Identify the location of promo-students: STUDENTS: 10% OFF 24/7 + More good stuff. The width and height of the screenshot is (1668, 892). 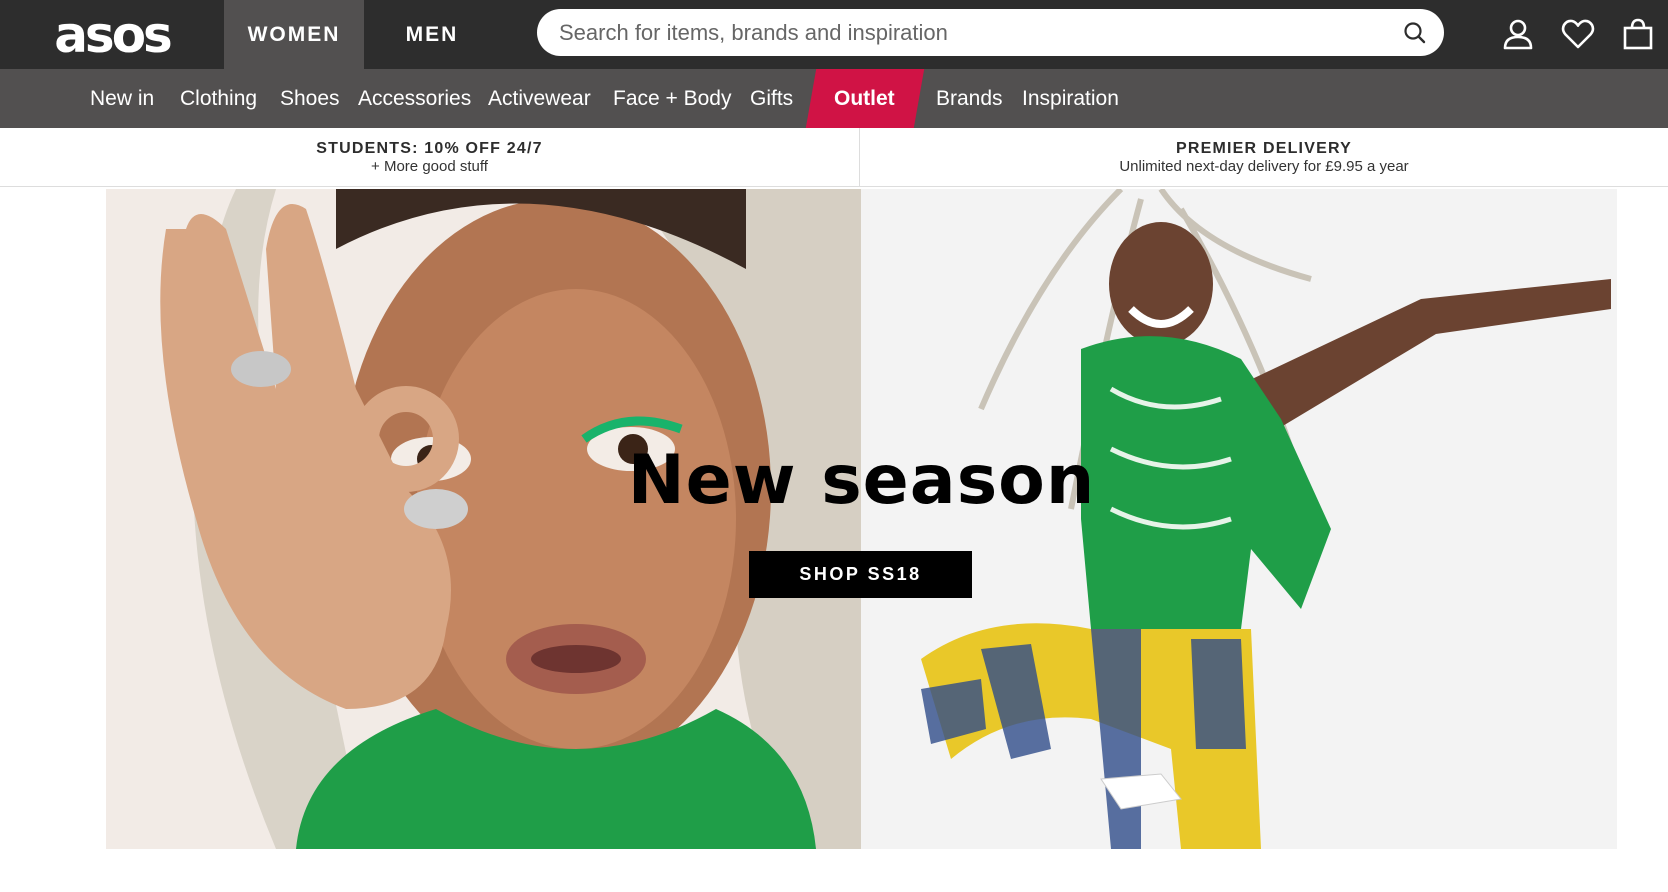
(430, 157).